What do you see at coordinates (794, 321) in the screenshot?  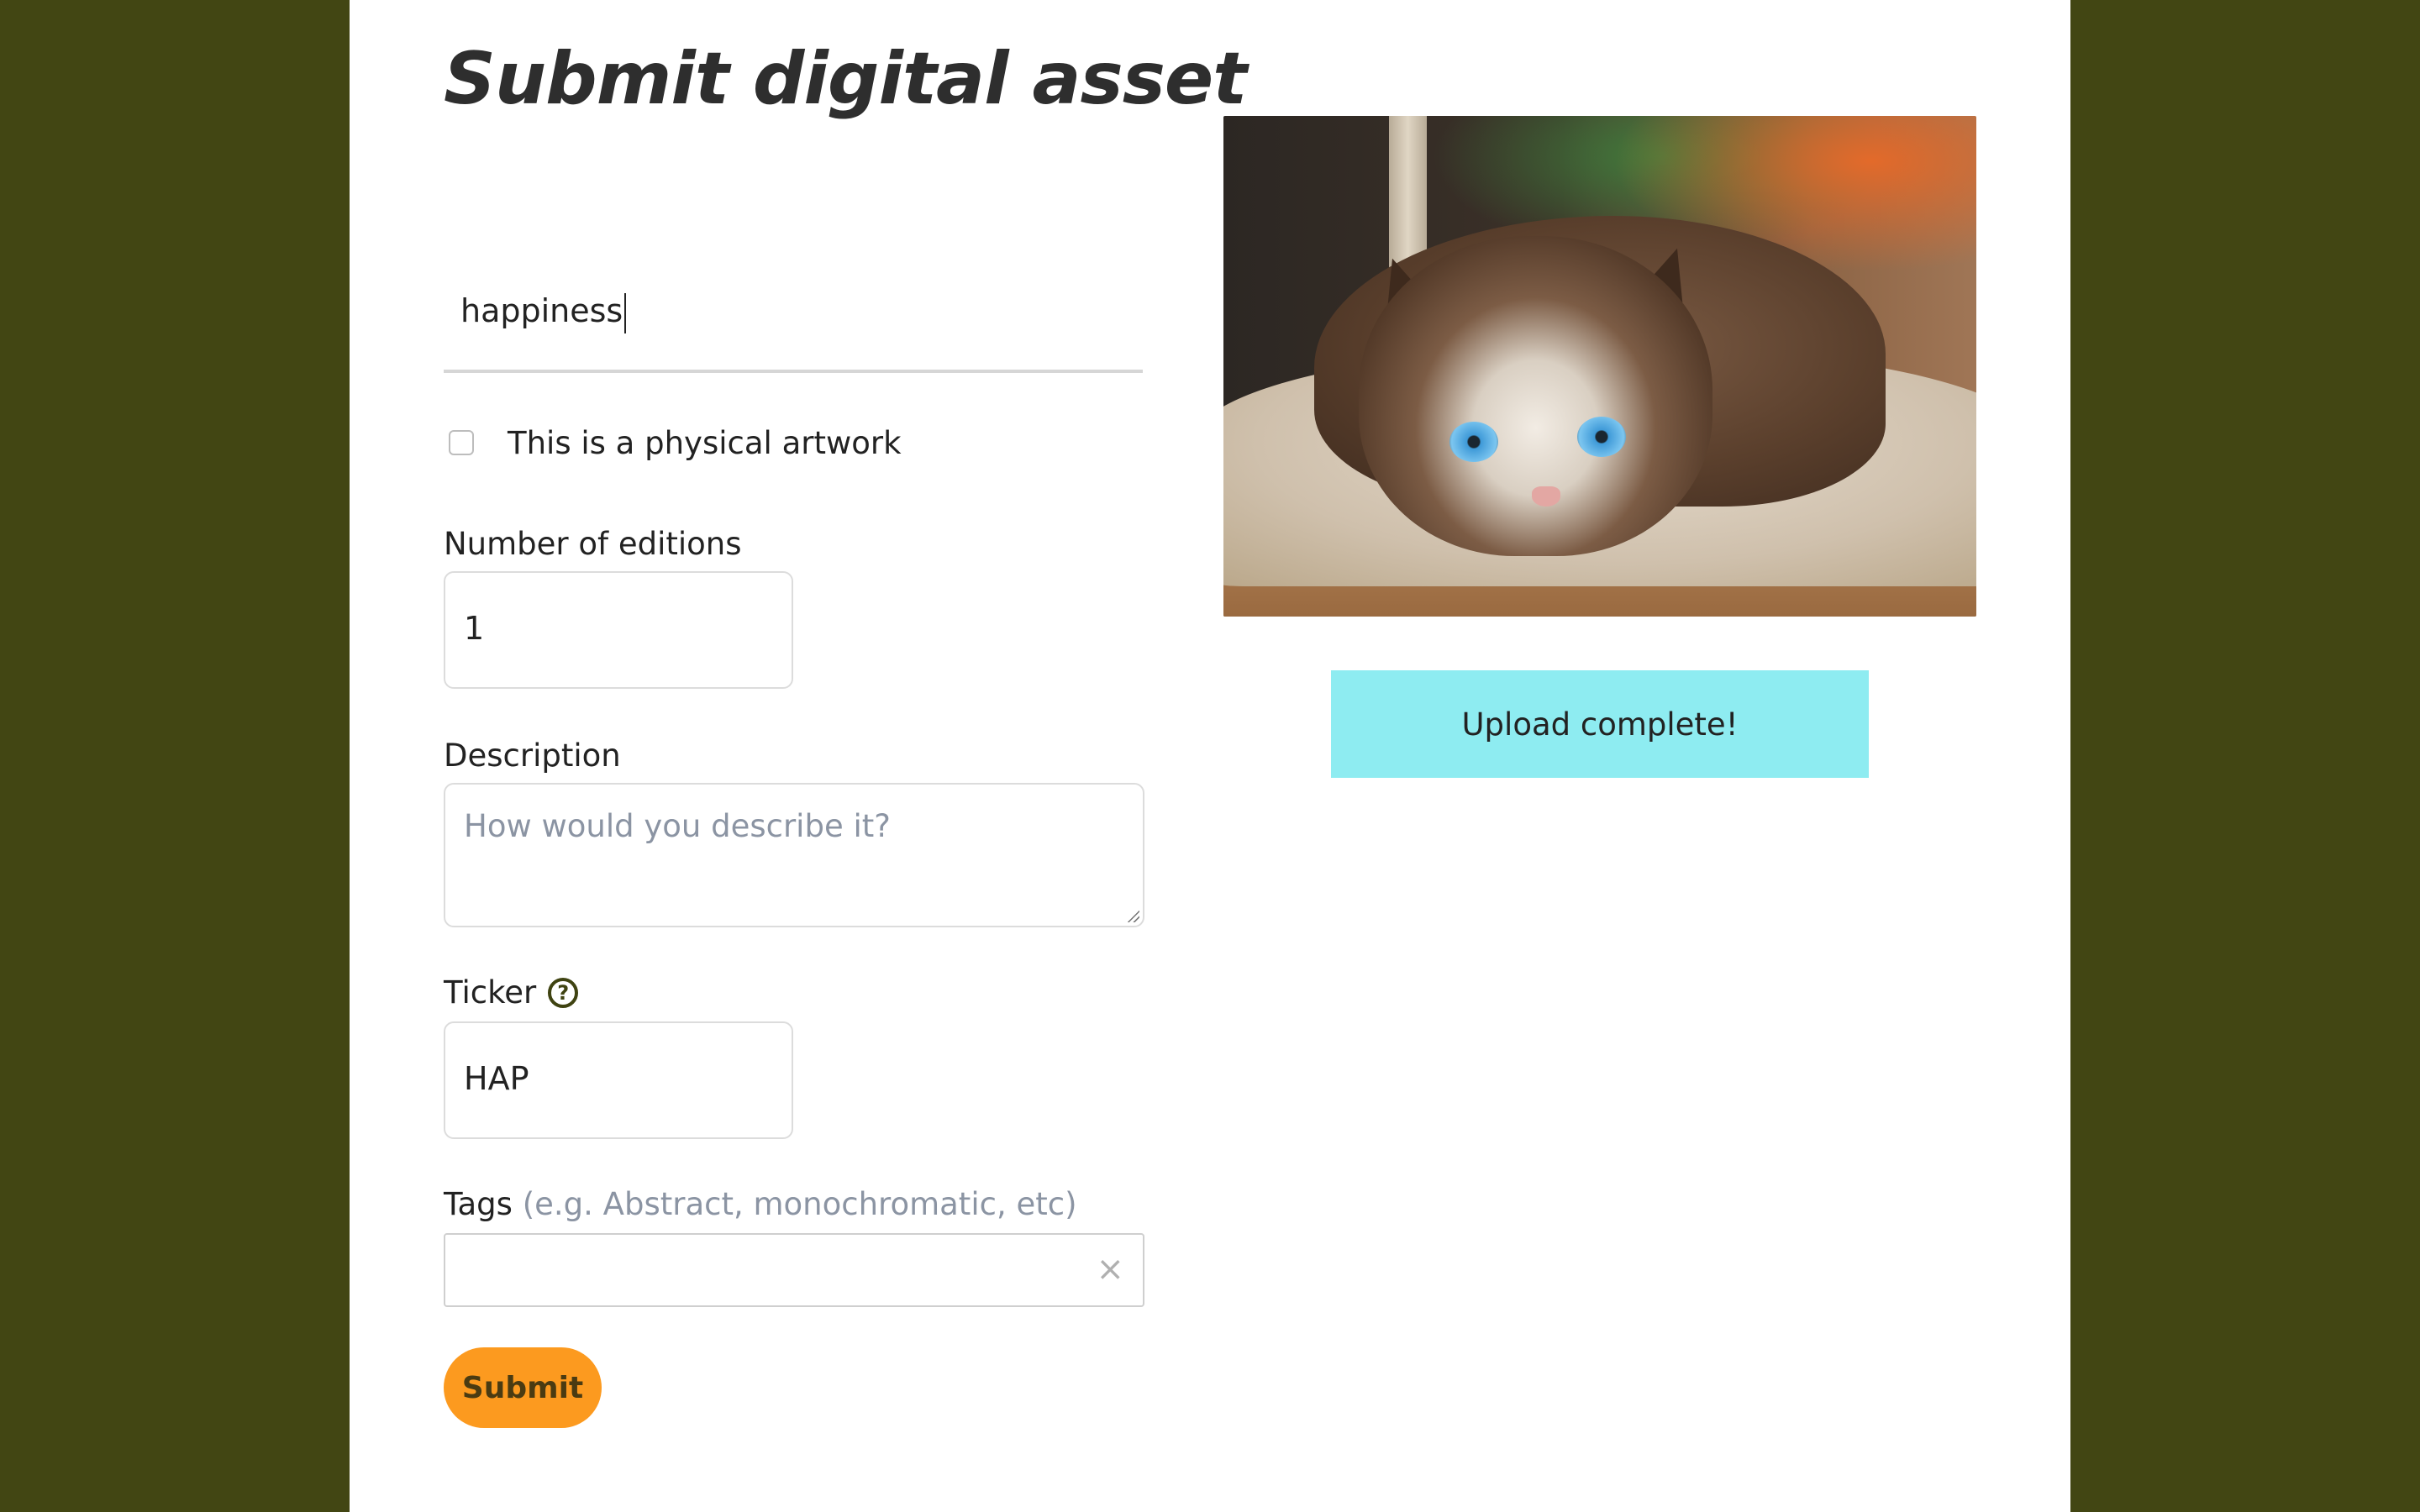 I see `asset-name-input: happiness` at bounding box center [794, 321].